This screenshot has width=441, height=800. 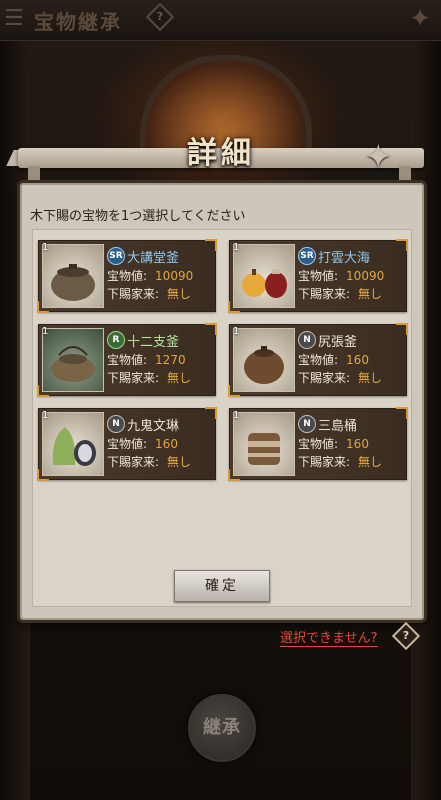 I want to click on item-name: 打雲大海, so click(x=344, y=258).